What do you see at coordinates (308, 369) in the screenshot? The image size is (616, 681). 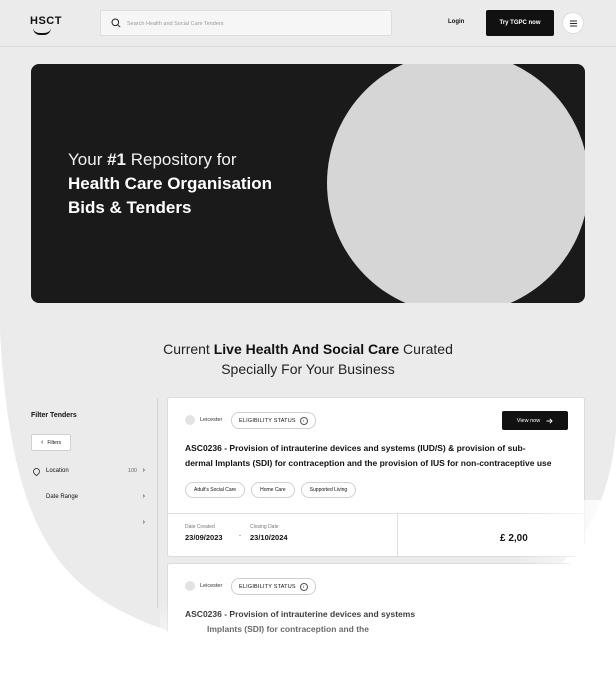 I see `section-line2: Specially For Your Business` at bounding box center [308, 369].